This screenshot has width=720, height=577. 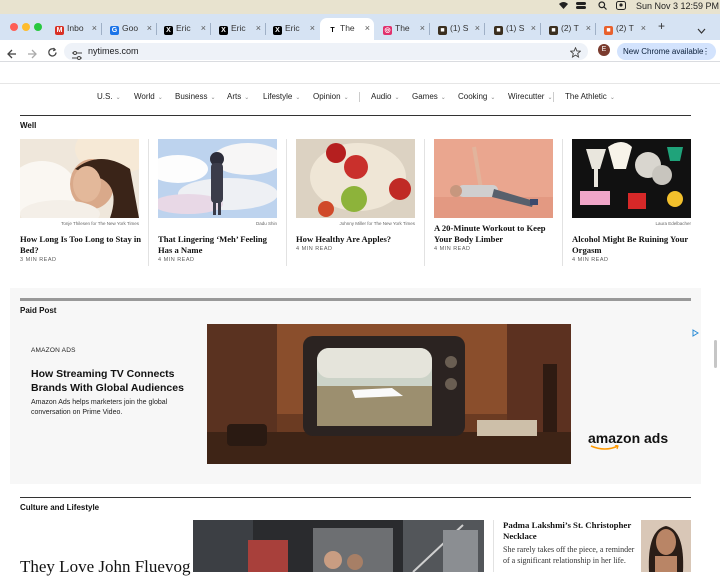 I want to click on browser-tab: M Inbo ×, so click(x=74, y=29).